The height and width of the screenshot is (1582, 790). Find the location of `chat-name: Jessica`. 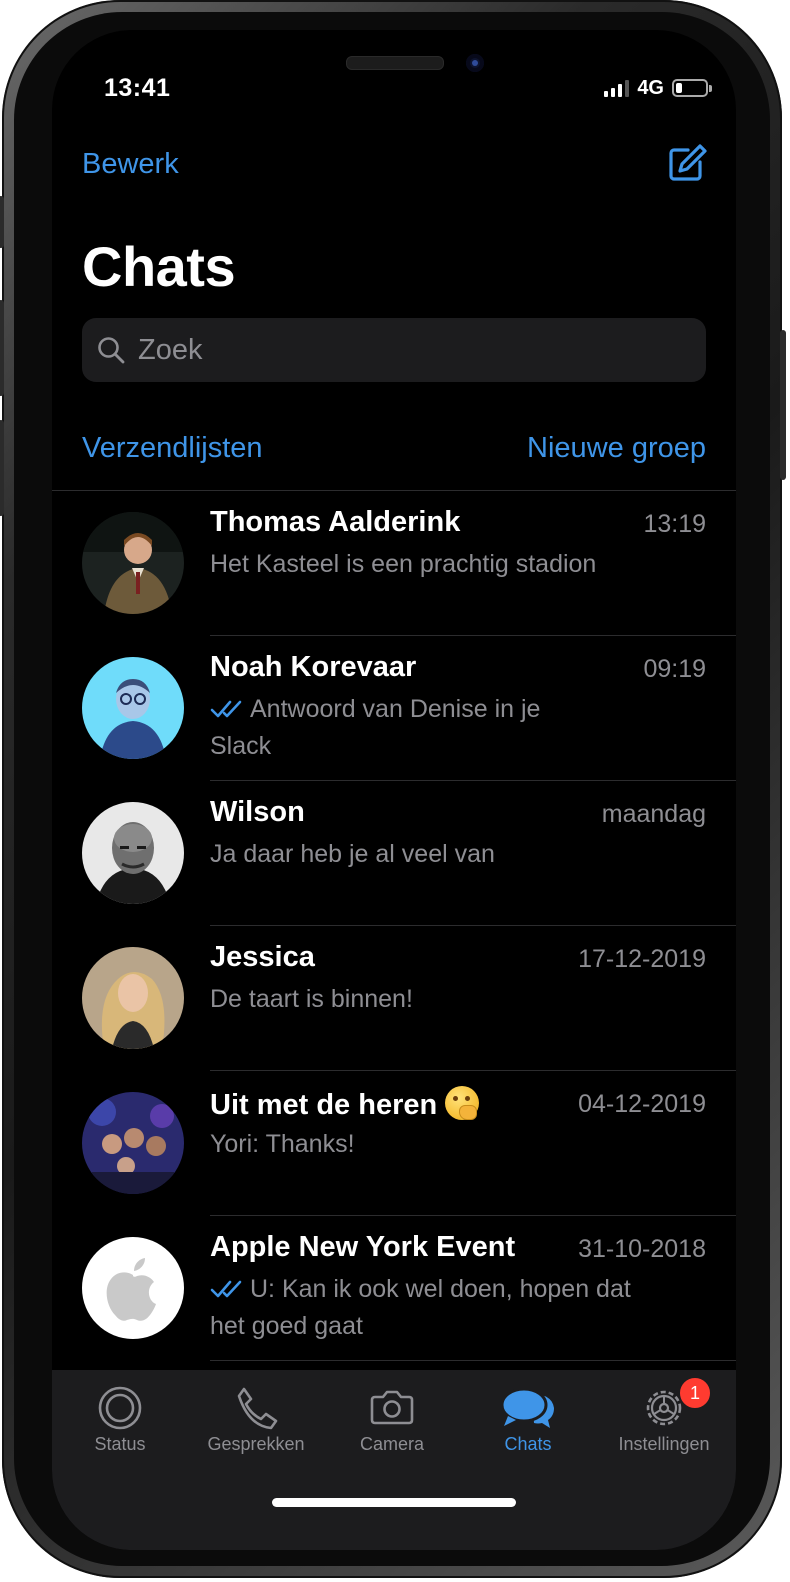

chat-name: Jessica is located at coordinates (262, 957).